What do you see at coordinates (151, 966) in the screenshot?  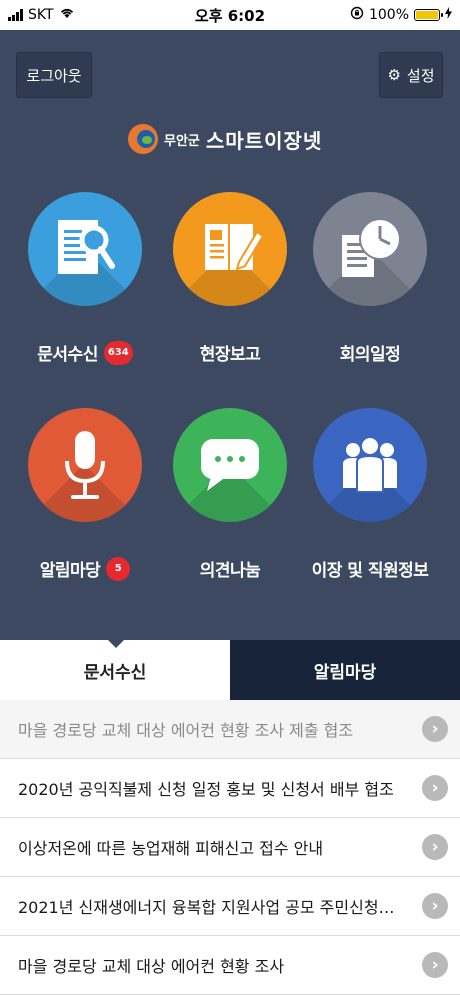 I see `list-item-title: 마을 경로당 교체 대상 에어컨 현황 조사` at bounding box center [151, 966].